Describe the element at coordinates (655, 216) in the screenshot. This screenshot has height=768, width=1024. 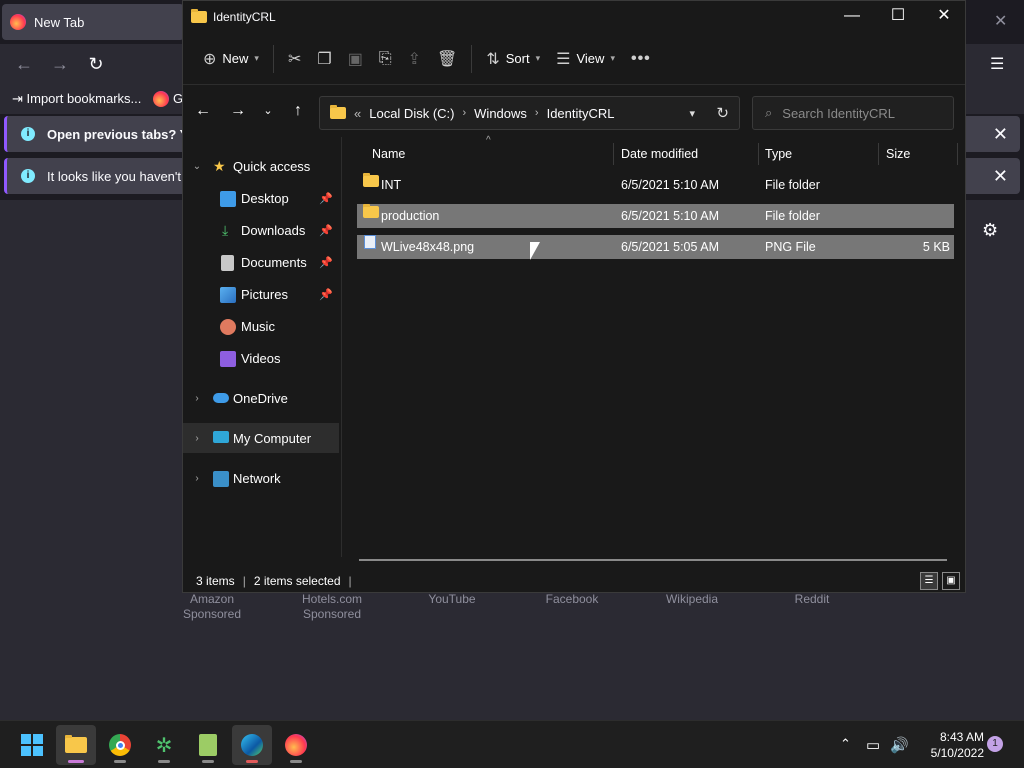
I see `file-row-production: production 6/5/2021 5:10 AM File folder` at that location.